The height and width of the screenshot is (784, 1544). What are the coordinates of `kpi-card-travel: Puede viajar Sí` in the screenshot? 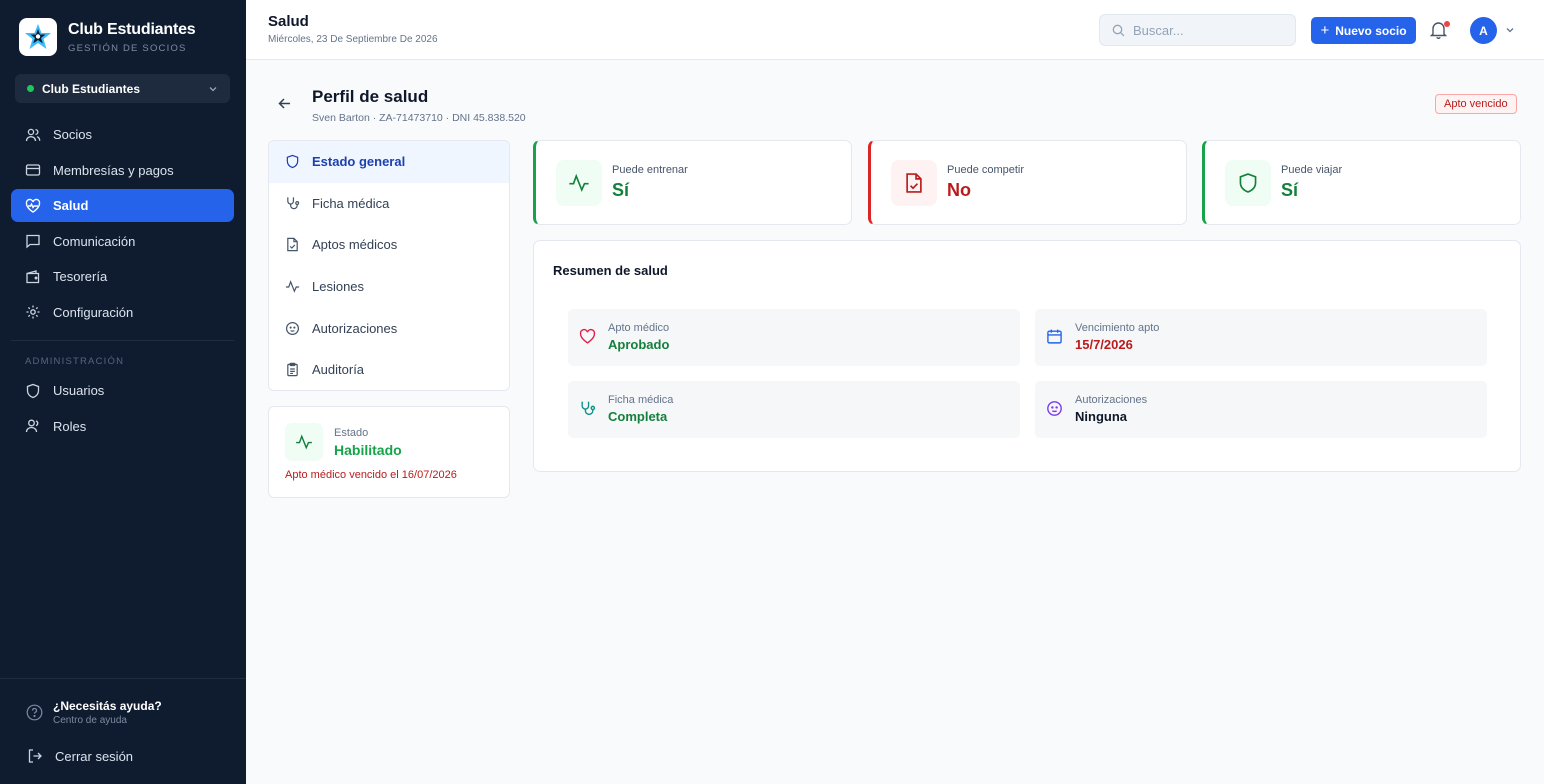 It's located at (1361, 182).